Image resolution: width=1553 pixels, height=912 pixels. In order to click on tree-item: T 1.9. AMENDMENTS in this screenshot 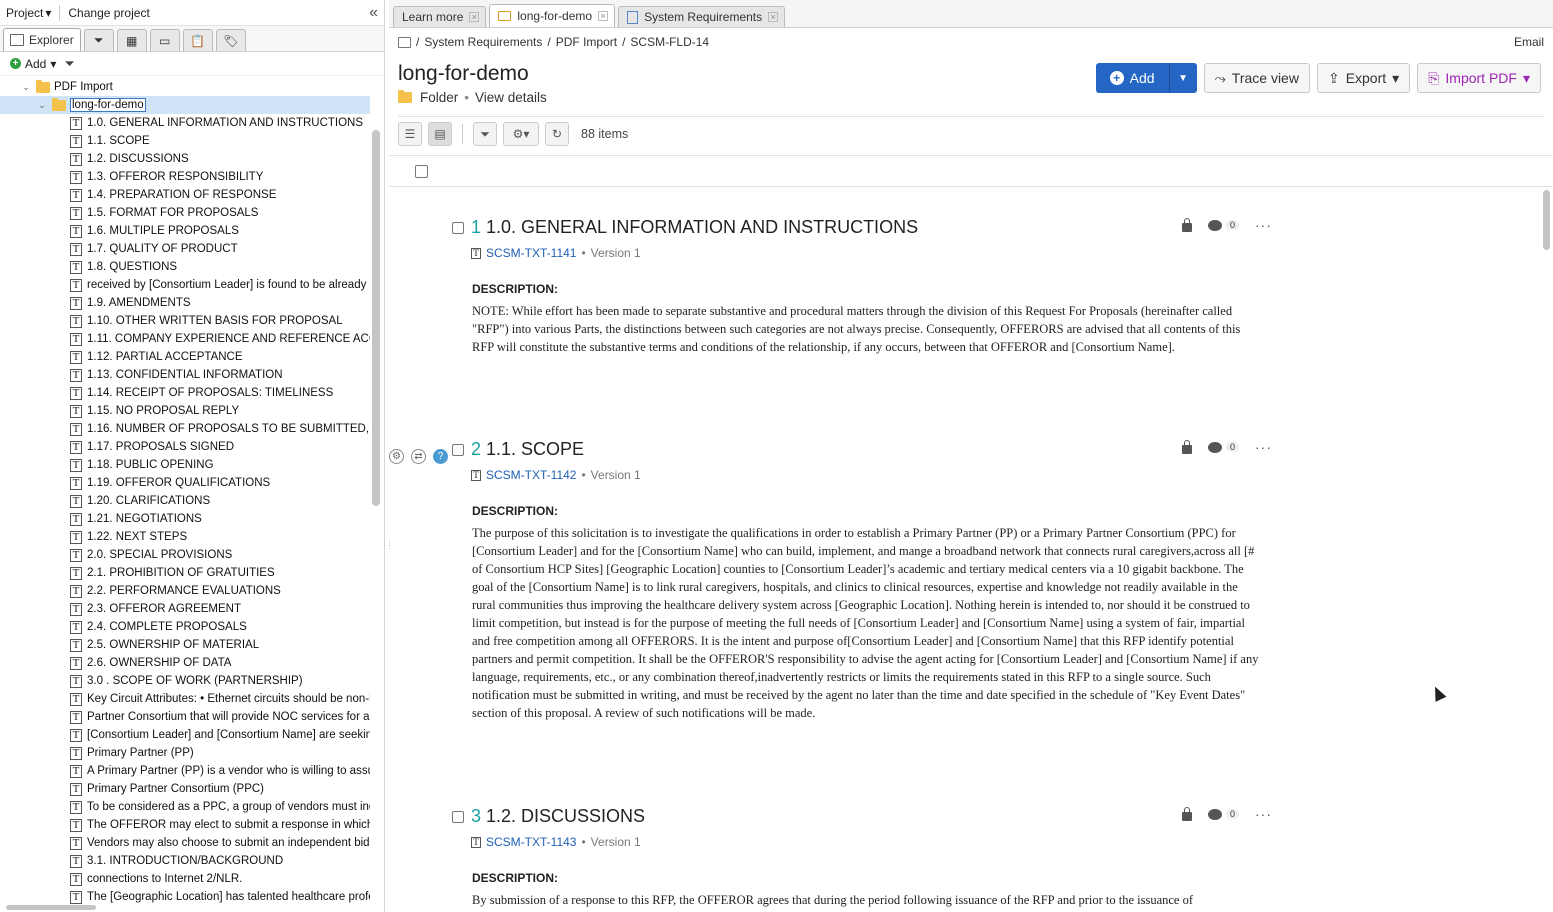, I will do `click(185, 303)`.